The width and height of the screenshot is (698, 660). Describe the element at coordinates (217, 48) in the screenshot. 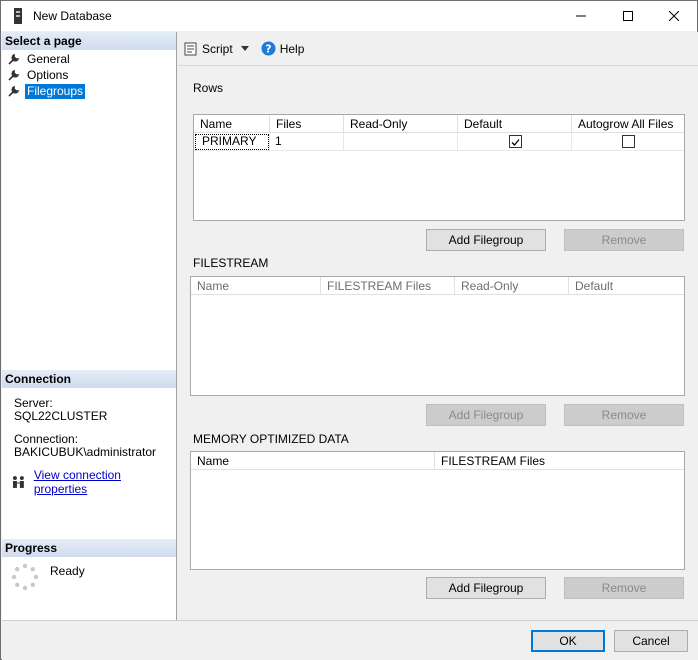

I see `script-label: Script` at that location.